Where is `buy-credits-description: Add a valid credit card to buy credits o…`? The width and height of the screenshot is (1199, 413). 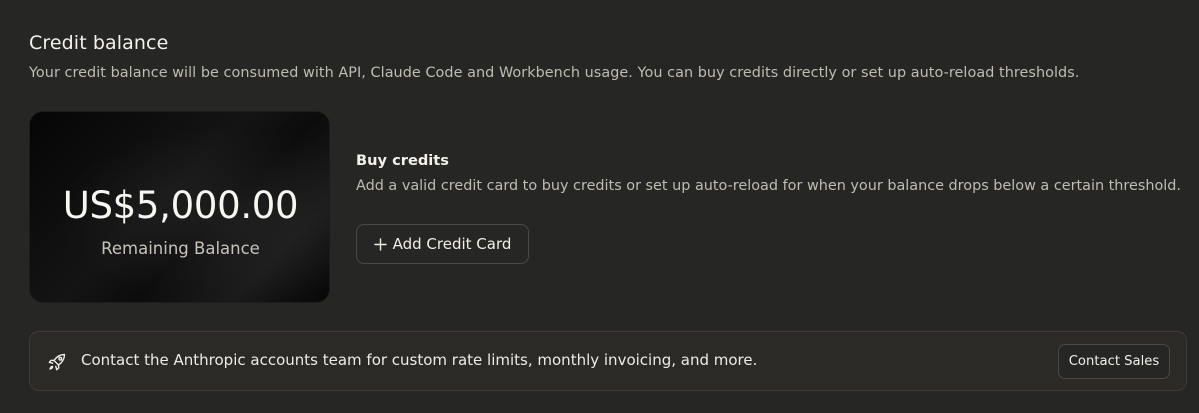 buy-credits-description: Add a valid credit card to buy credits o… is located at coordinates (769, 186).